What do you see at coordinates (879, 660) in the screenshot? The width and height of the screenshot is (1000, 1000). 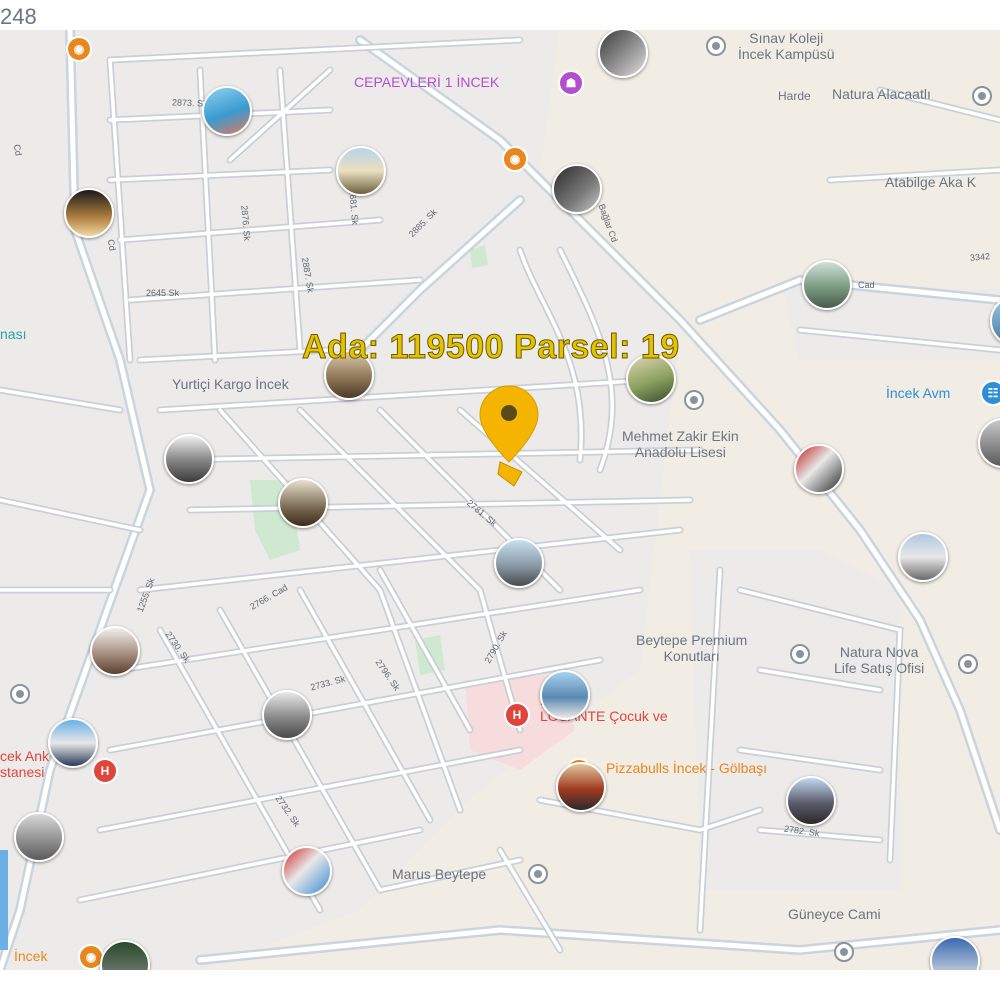 I see `poi-natura-nova: Natura Nova Life Satış Ofisi` at bounding box center [879, 660].